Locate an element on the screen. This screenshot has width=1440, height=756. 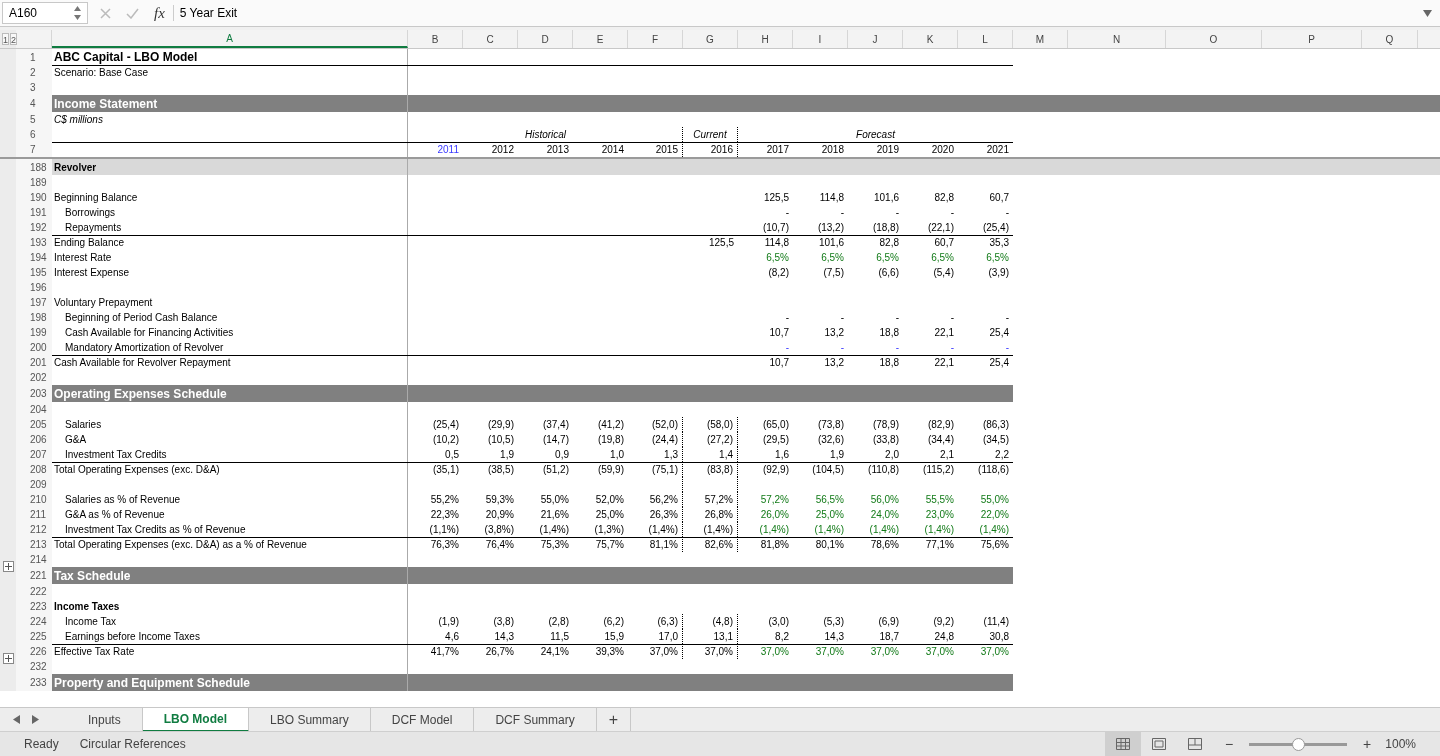
column-header: G is located at coordinates (710, 39).